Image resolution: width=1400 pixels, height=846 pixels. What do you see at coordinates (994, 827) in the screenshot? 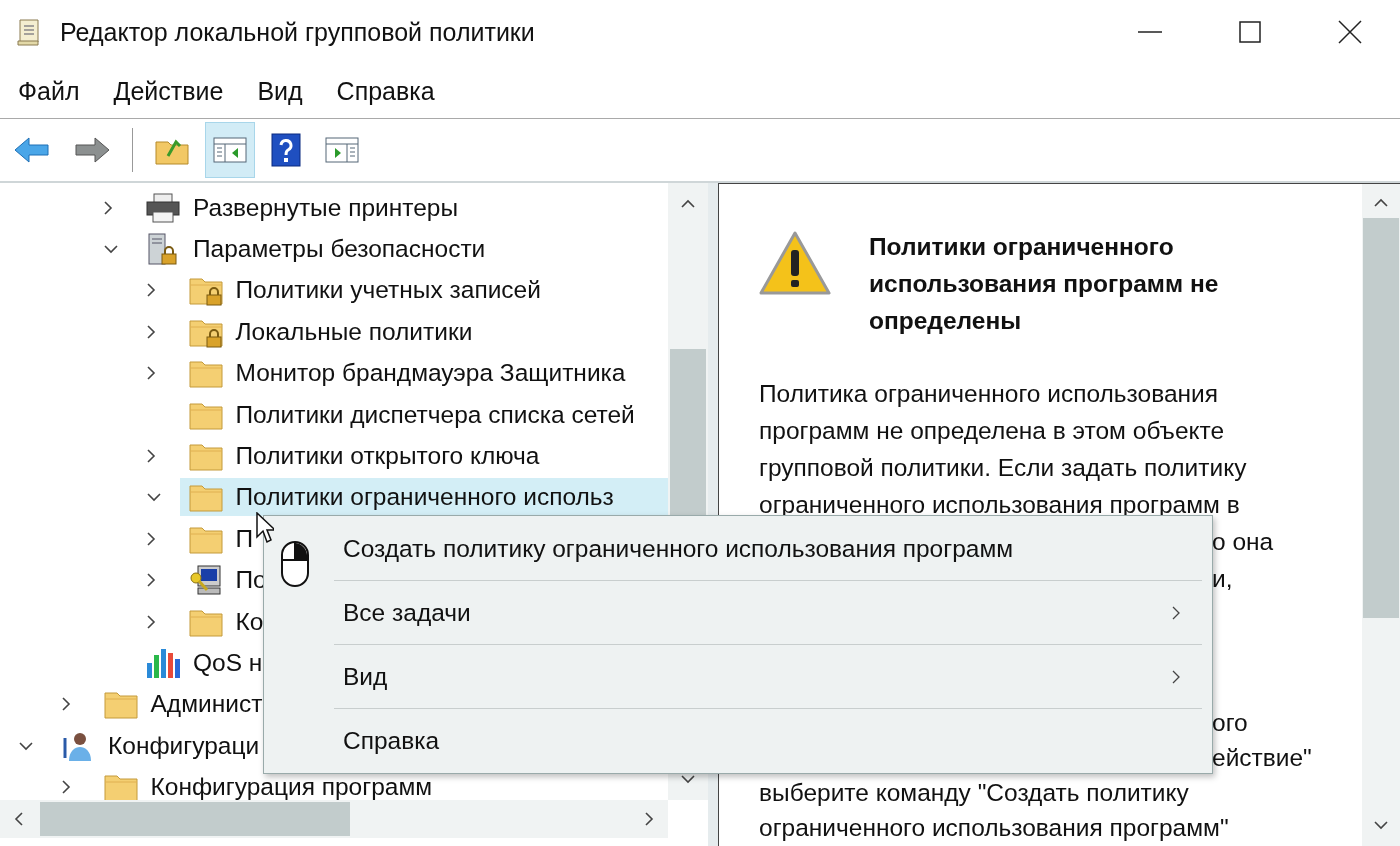
I see `text-line: ограниченного использования программ"` at bounding box center [994, 827].